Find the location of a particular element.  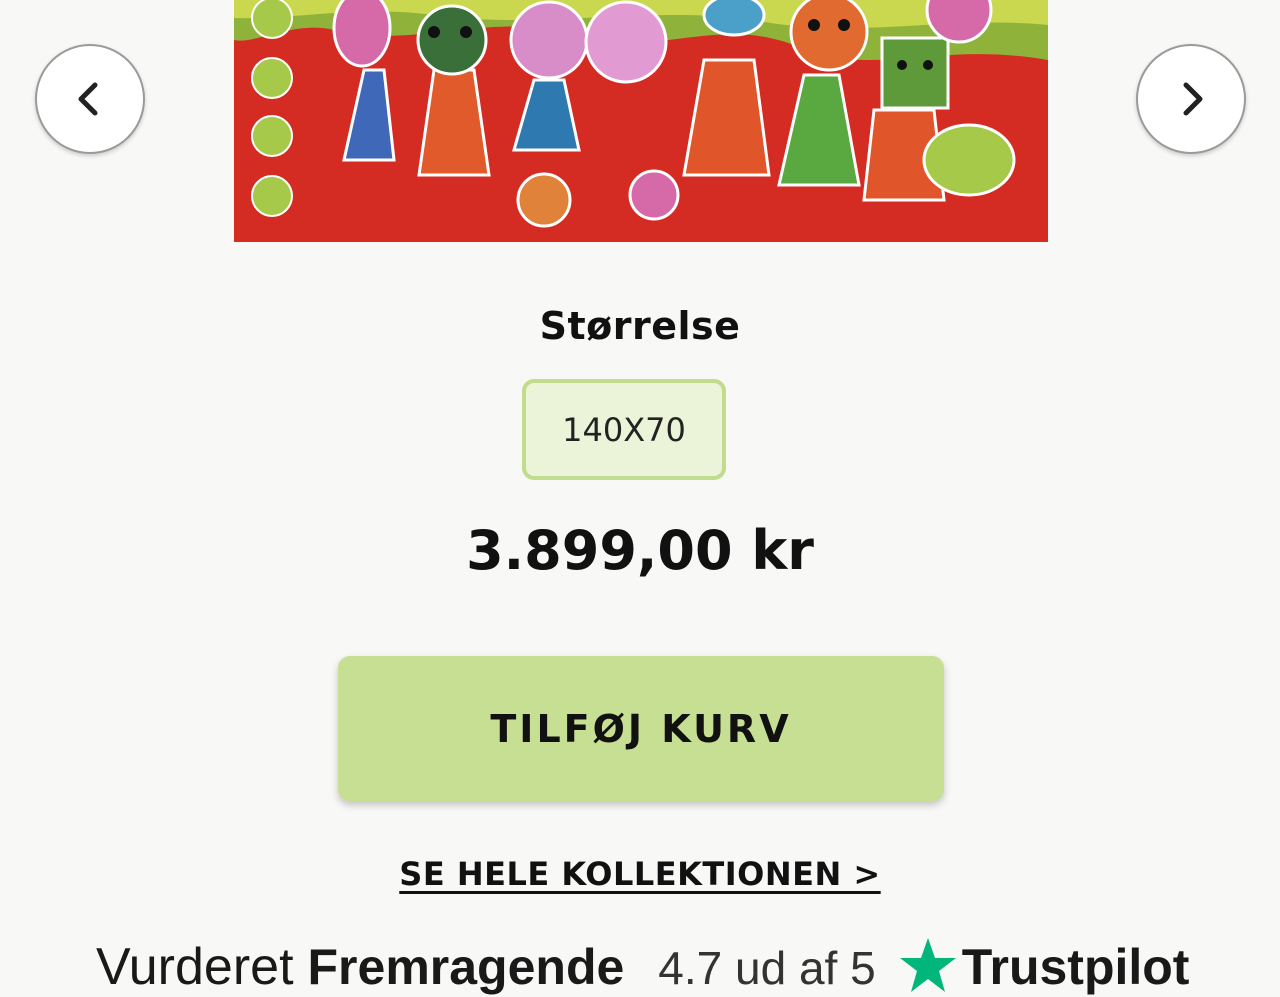

carousel-prev-button is located at coordinates (90, 99).